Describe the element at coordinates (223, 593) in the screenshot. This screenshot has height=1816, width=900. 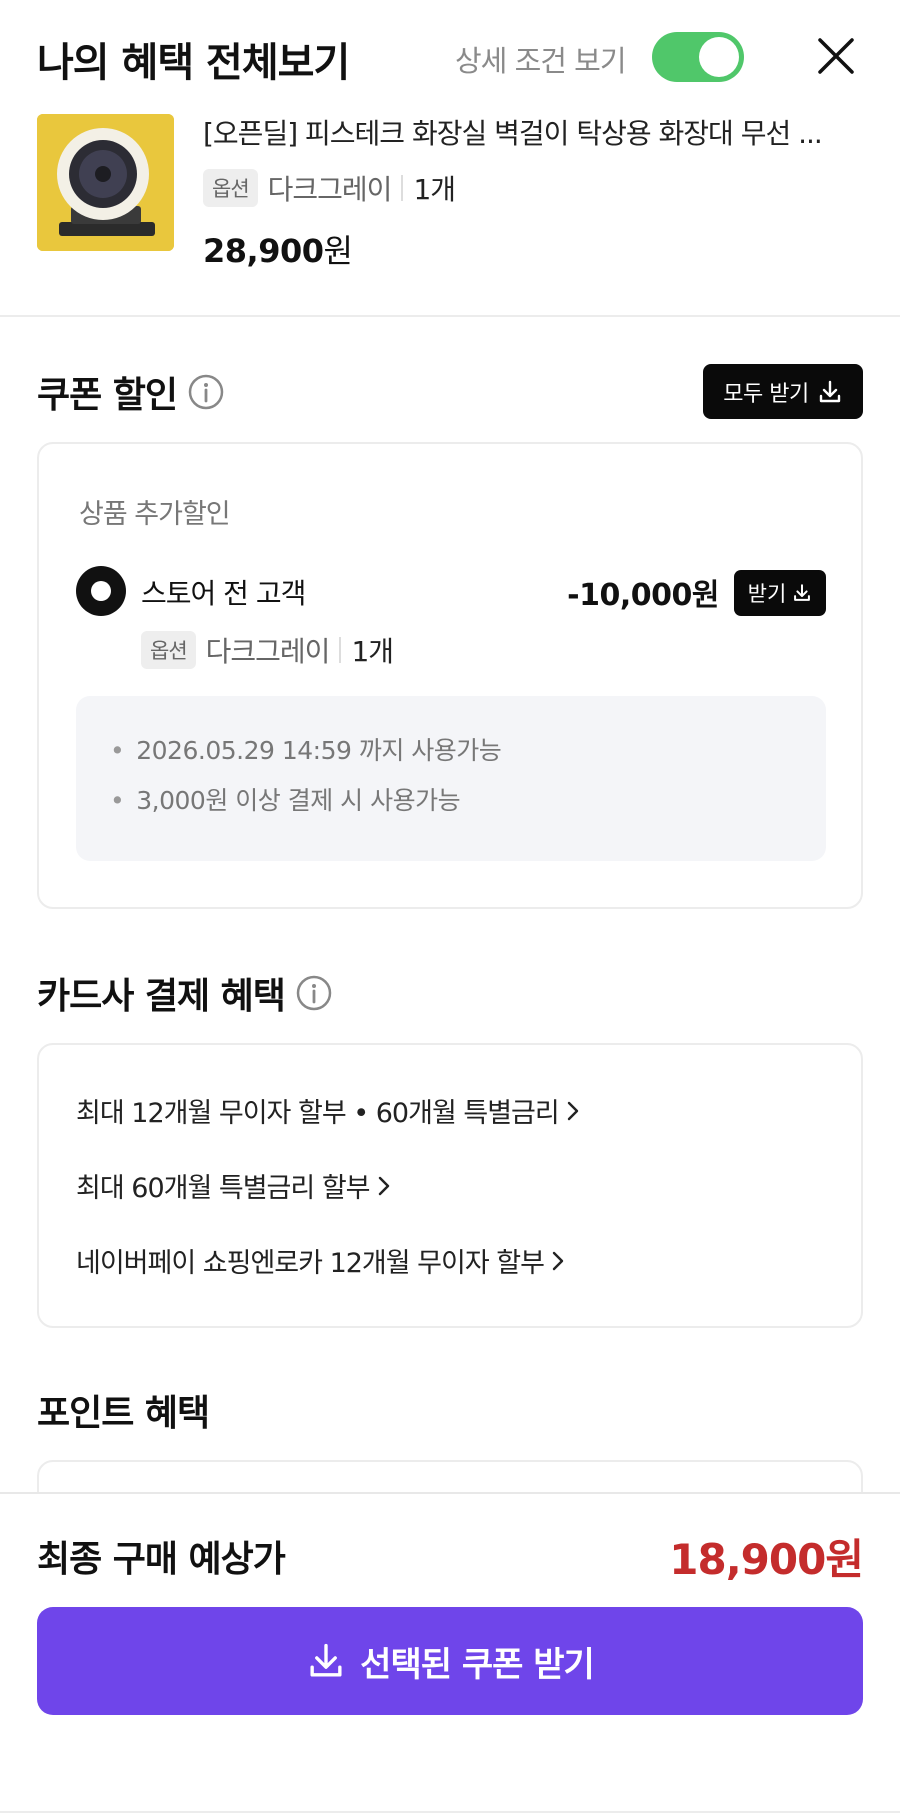
I see `coupon-name: 스토어 전 고객` at that location.